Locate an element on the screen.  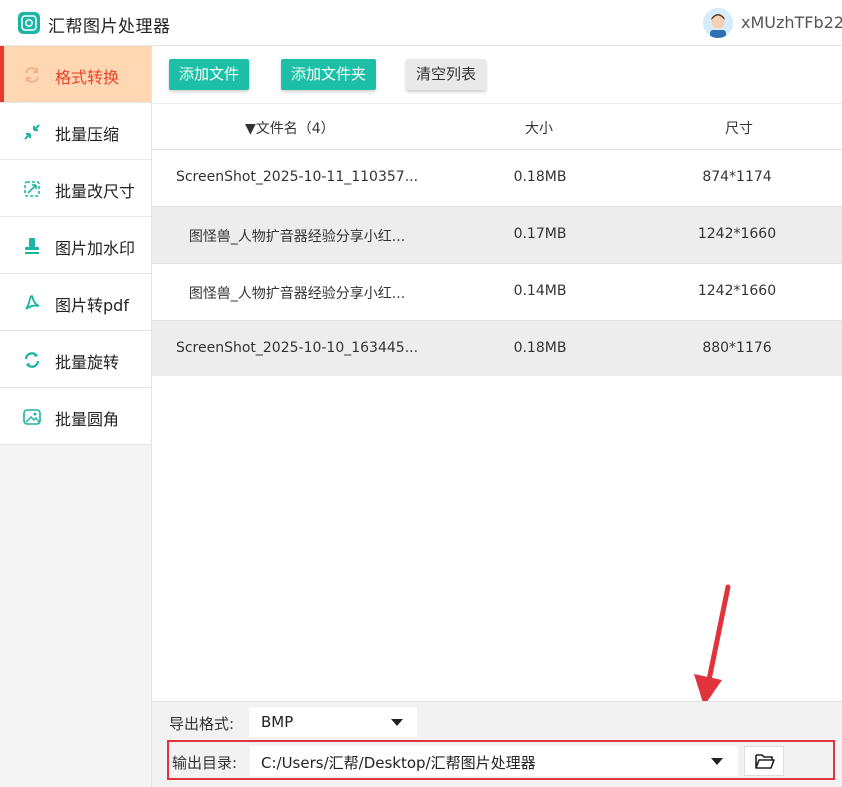
column-header-size: 大小 is located at coordinates (539, 128).